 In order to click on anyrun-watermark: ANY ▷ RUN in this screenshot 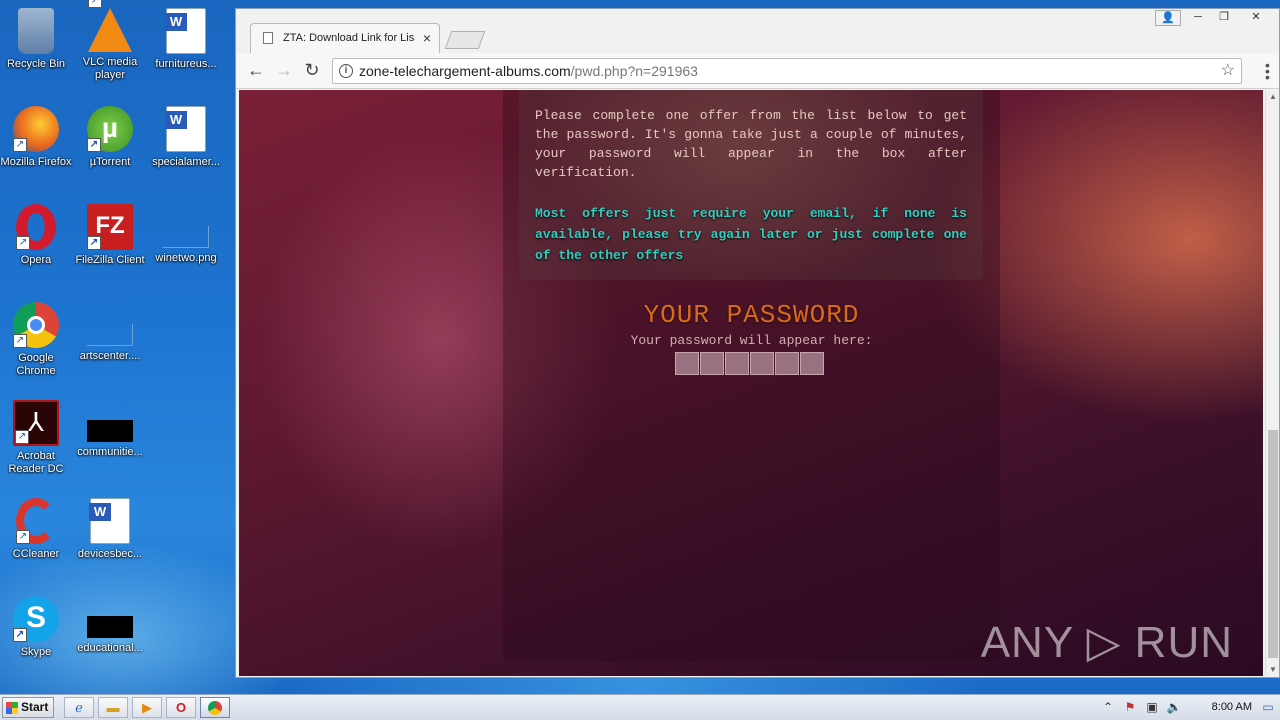, I will do `click(1106, 642)`.